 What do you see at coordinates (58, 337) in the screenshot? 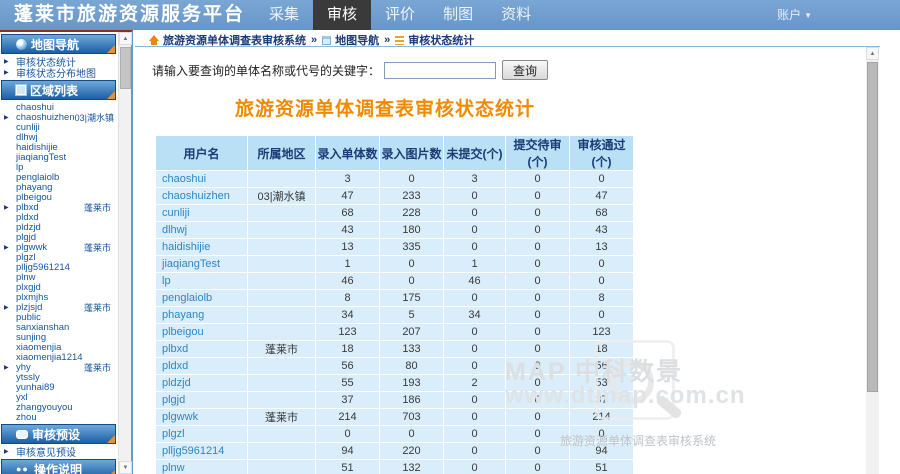
I see `sidebar-item: sunjing` at bounding box center [58, 337].